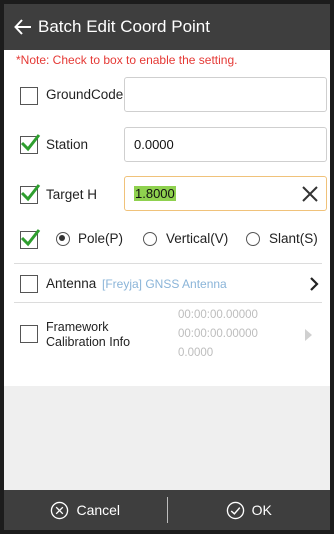 This screenshot has width=334, height=534. Describe the element at coordinates (71, 283) in the screenshot. I see `antenna-label: Antenna` at that location.